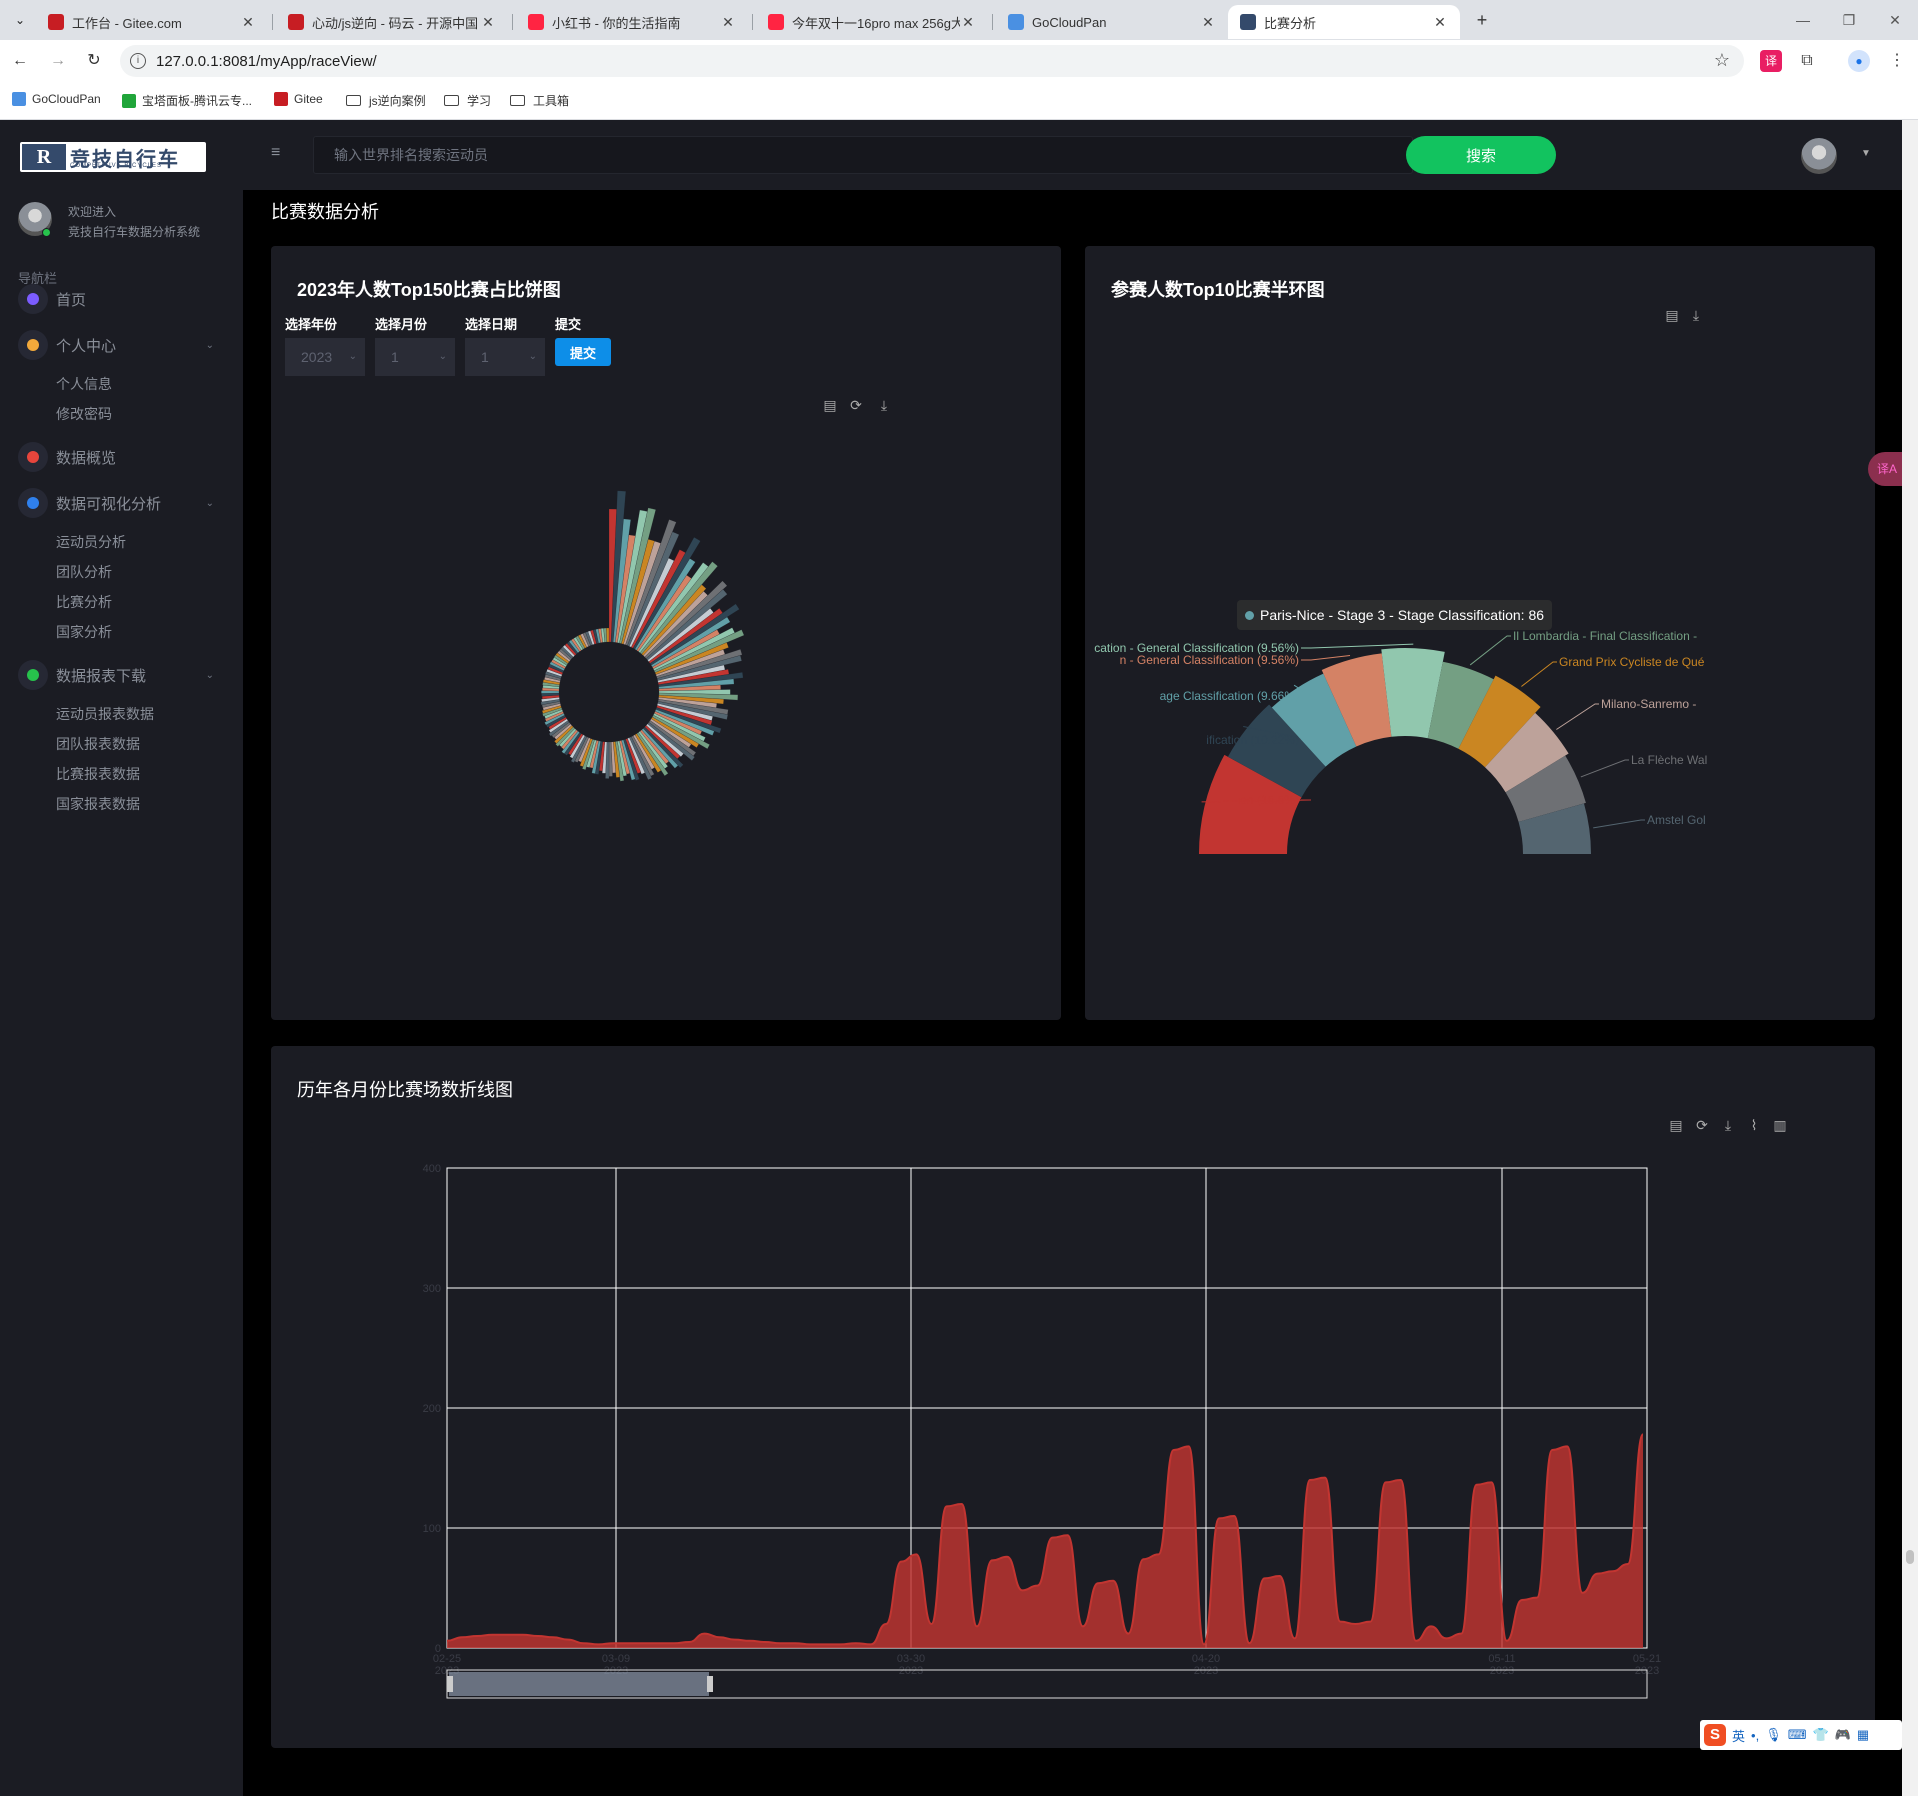 The image size is (1918, 1796). What do you see at coordinates (1863, 1735) in the screenshot?
I see `ime-menu-icon: ▦` at bounding box center [1863, 1735].